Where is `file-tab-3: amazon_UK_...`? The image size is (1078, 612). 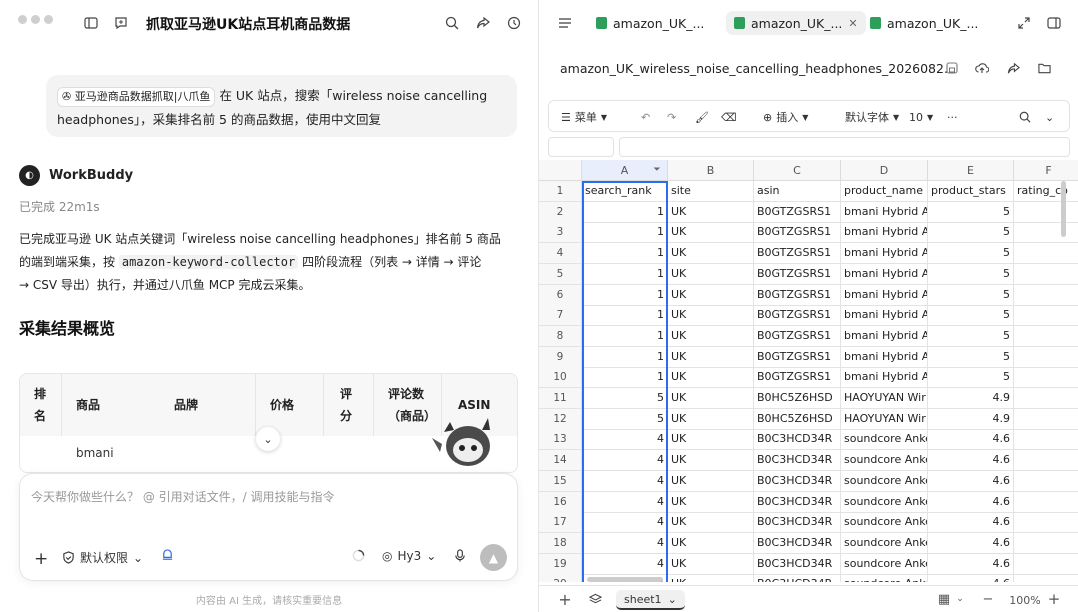
file-tab-3: amazon_UK_... is located at coordinates (924, 23).